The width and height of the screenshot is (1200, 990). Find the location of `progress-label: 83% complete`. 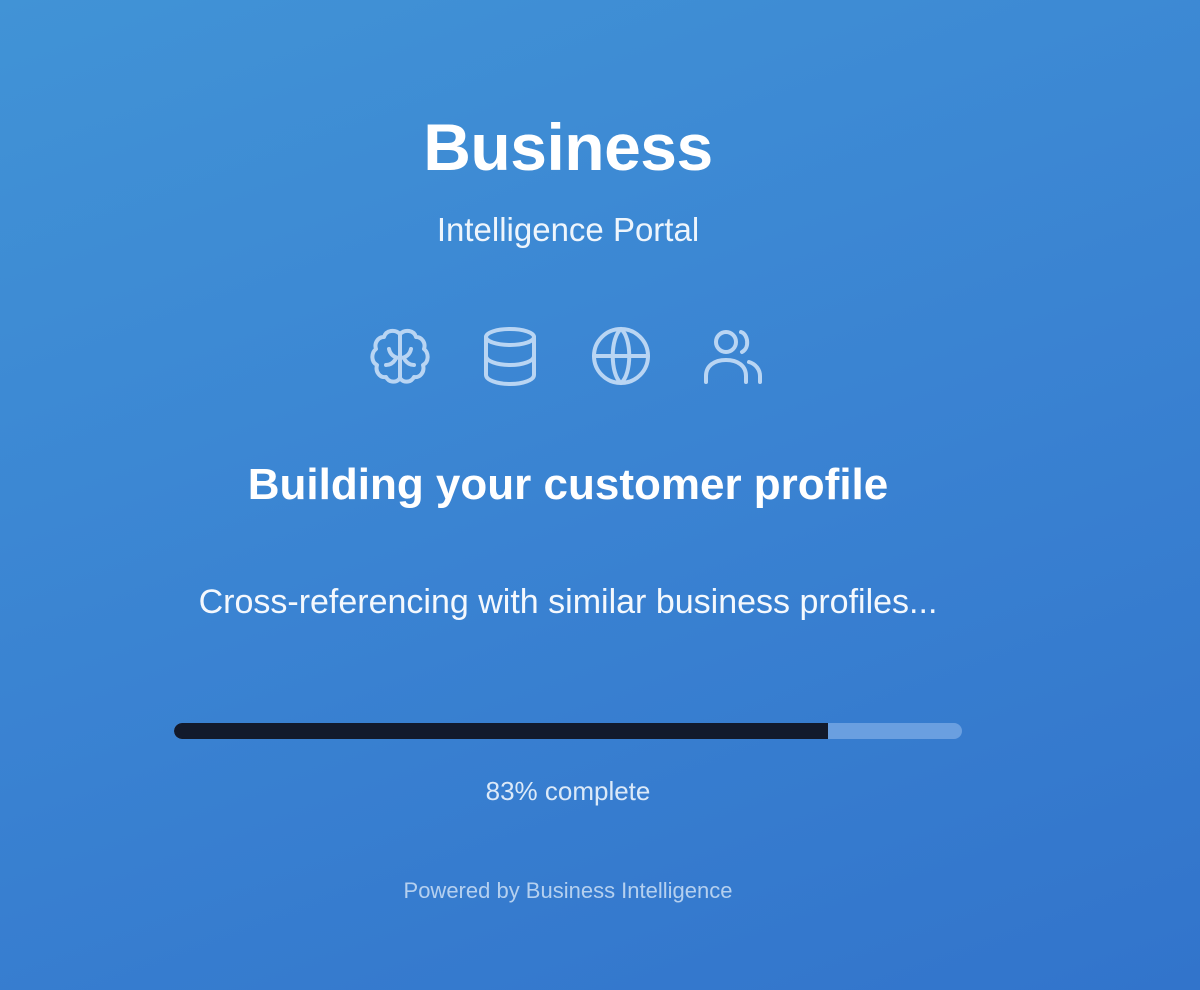

progress-label: 83% complete is located at coordinates (568, 791).